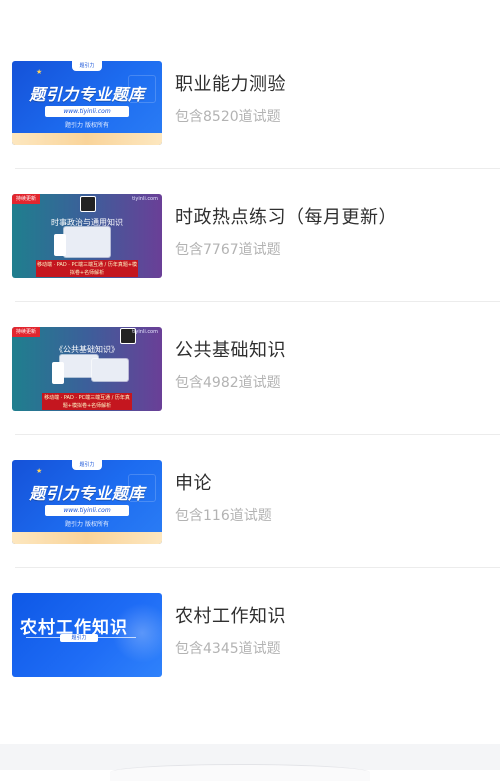 Image resolution: width=500 pixels, height=781 pixels. What do you see at coordinates (88, 203) in the screenshot?
I see `logo-icon` at bounding box center [88, 203].